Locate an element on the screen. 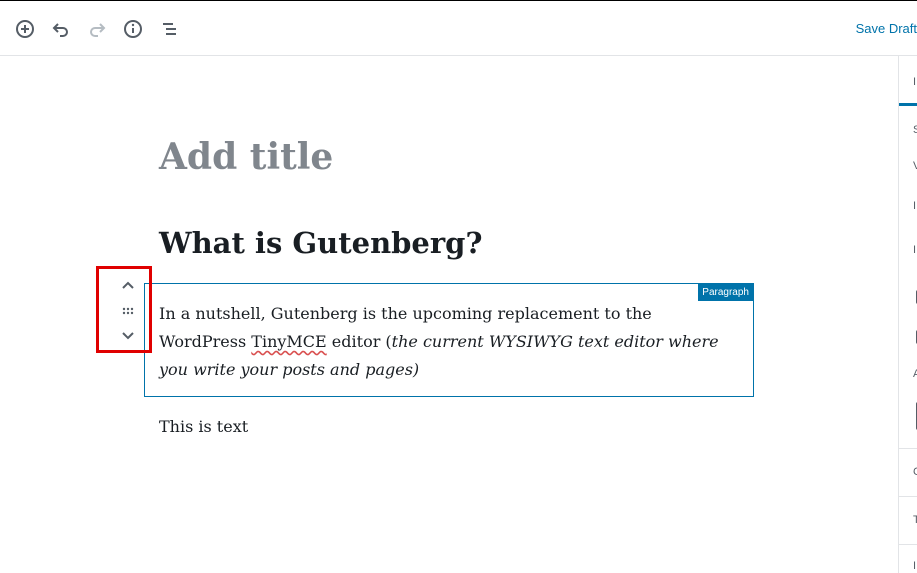  sidebar-tab-glyph: I is located at coordinates (915, 82).